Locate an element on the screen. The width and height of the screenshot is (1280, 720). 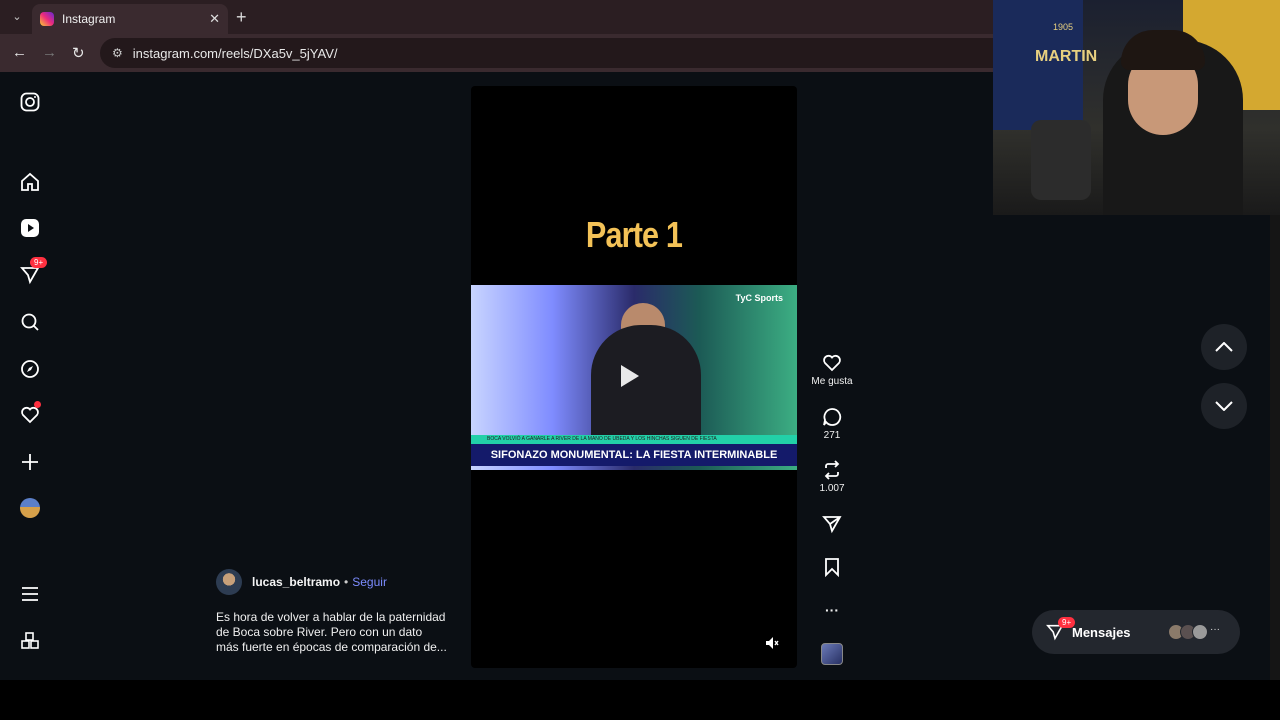
author-username: lucas_beltramo is located at coordinates (296, 582).